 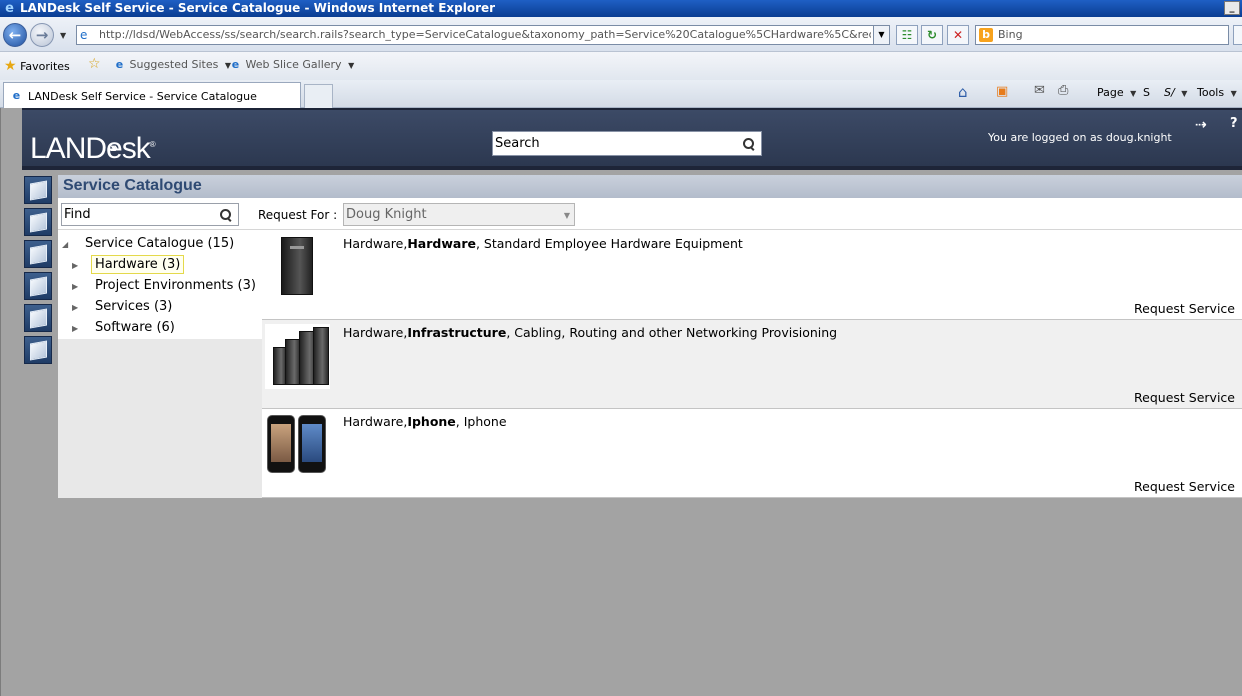 I want to click on logo-chevrons-icon: ›››, so click(x=114, y=147).